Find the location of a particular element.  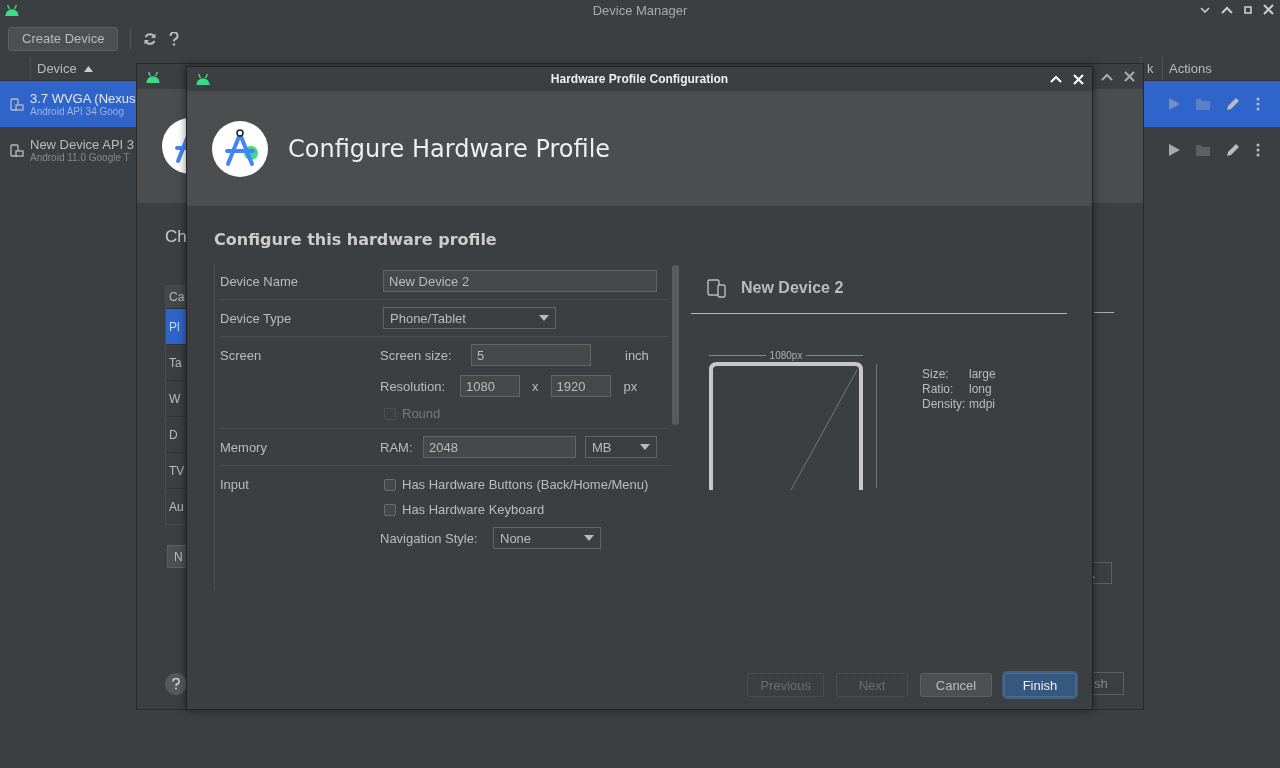

unit-label: px is located at coordinates (630, 386).